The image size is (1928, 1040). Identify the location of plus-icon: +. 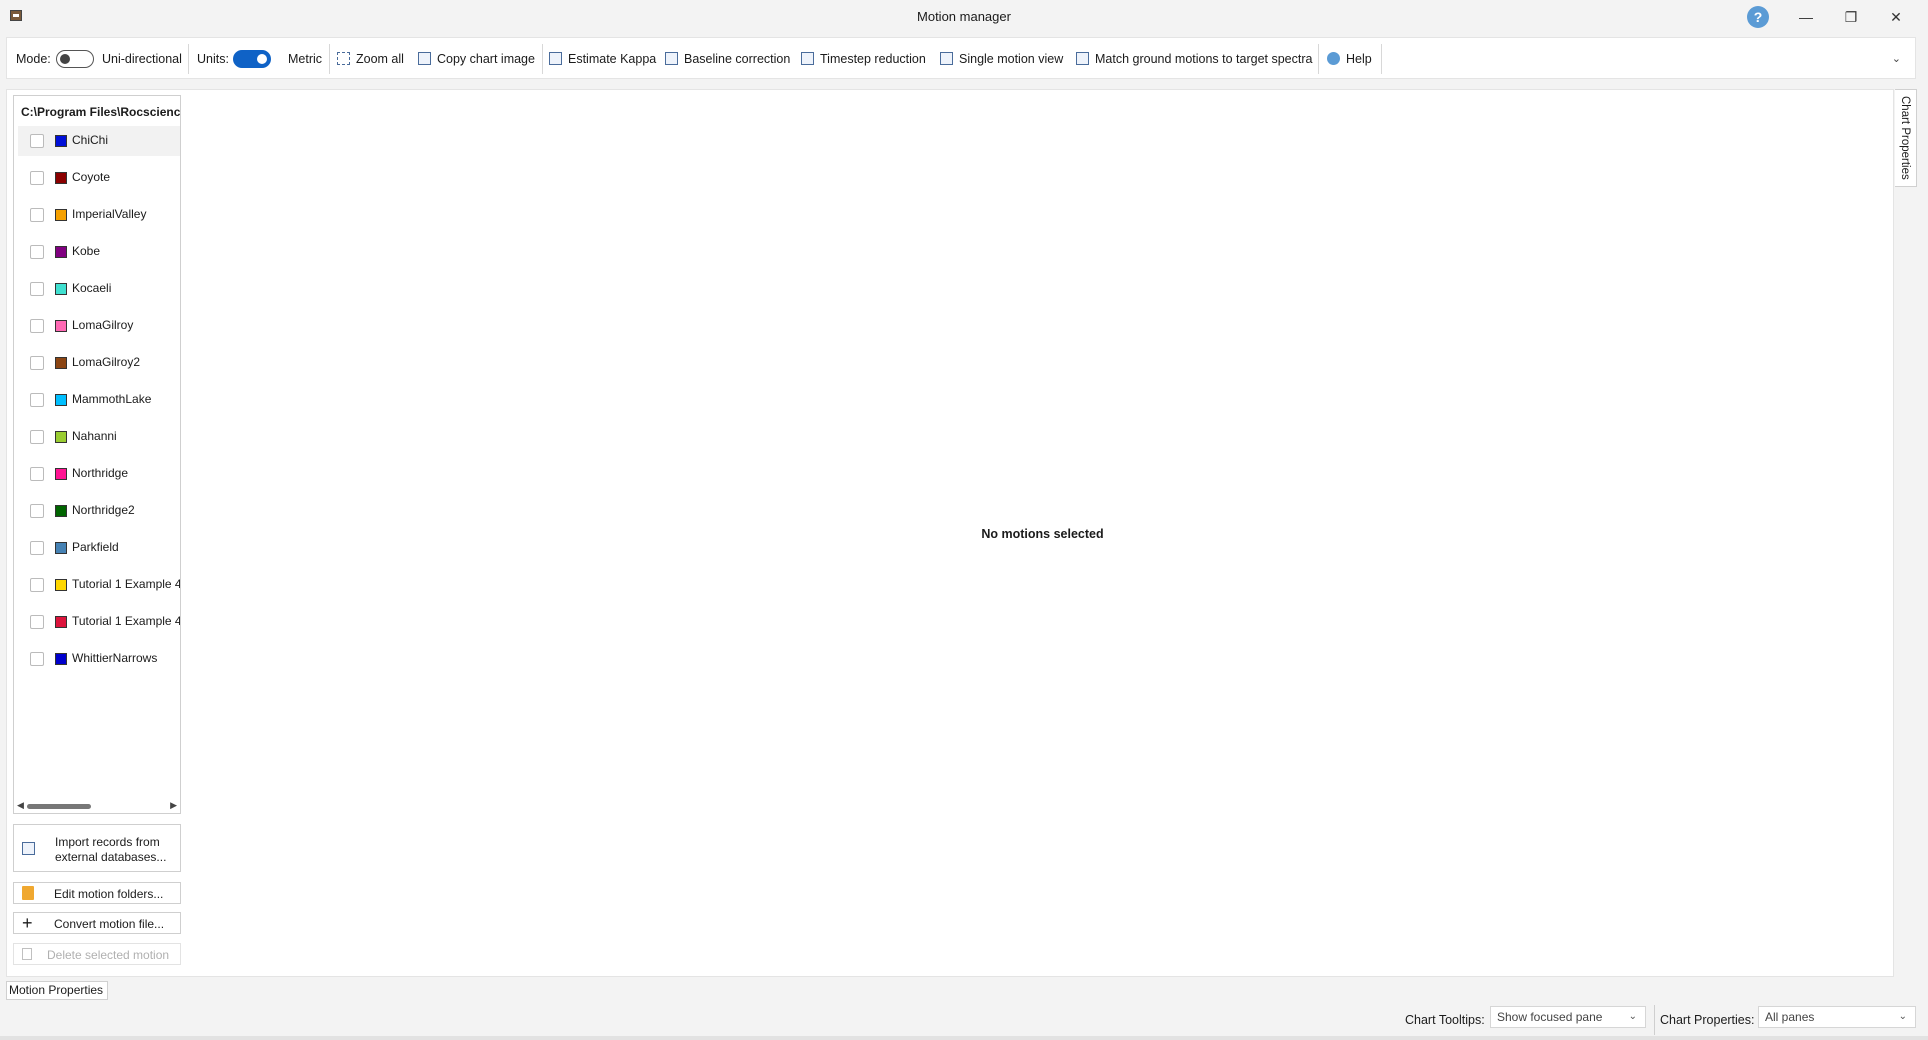
(27, 923).